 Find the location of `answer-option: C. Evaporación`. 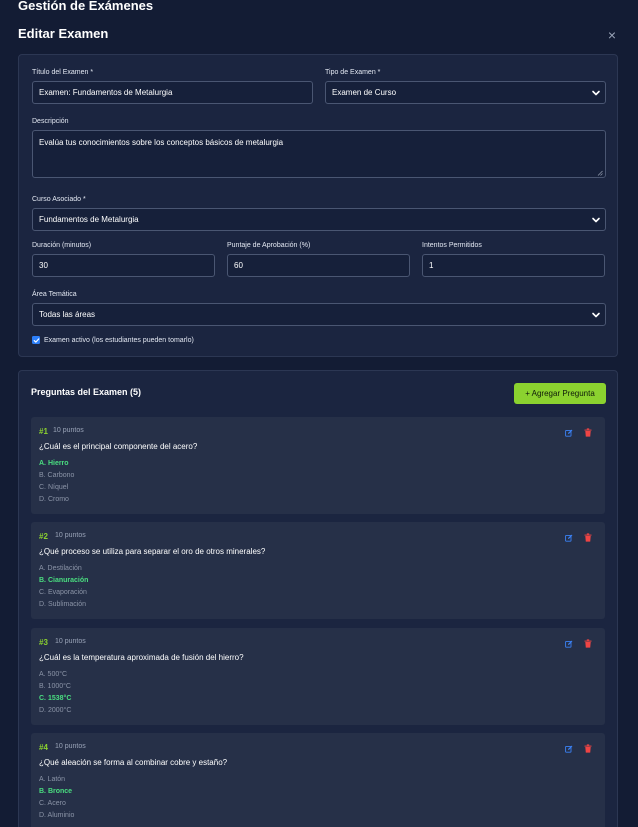

answer-option: C. Evaporación is located at coordinates (63, 592).